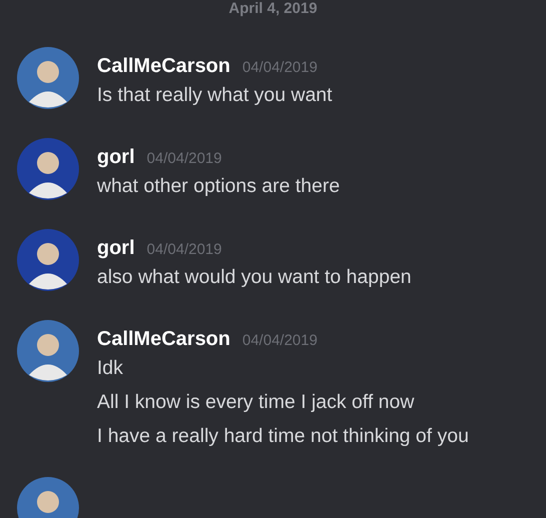 The width and height of the screenshot is (546, 518). Describe the element at coordinates (110, 368) in the screenshot. I see `message-text: Idk` at that location.